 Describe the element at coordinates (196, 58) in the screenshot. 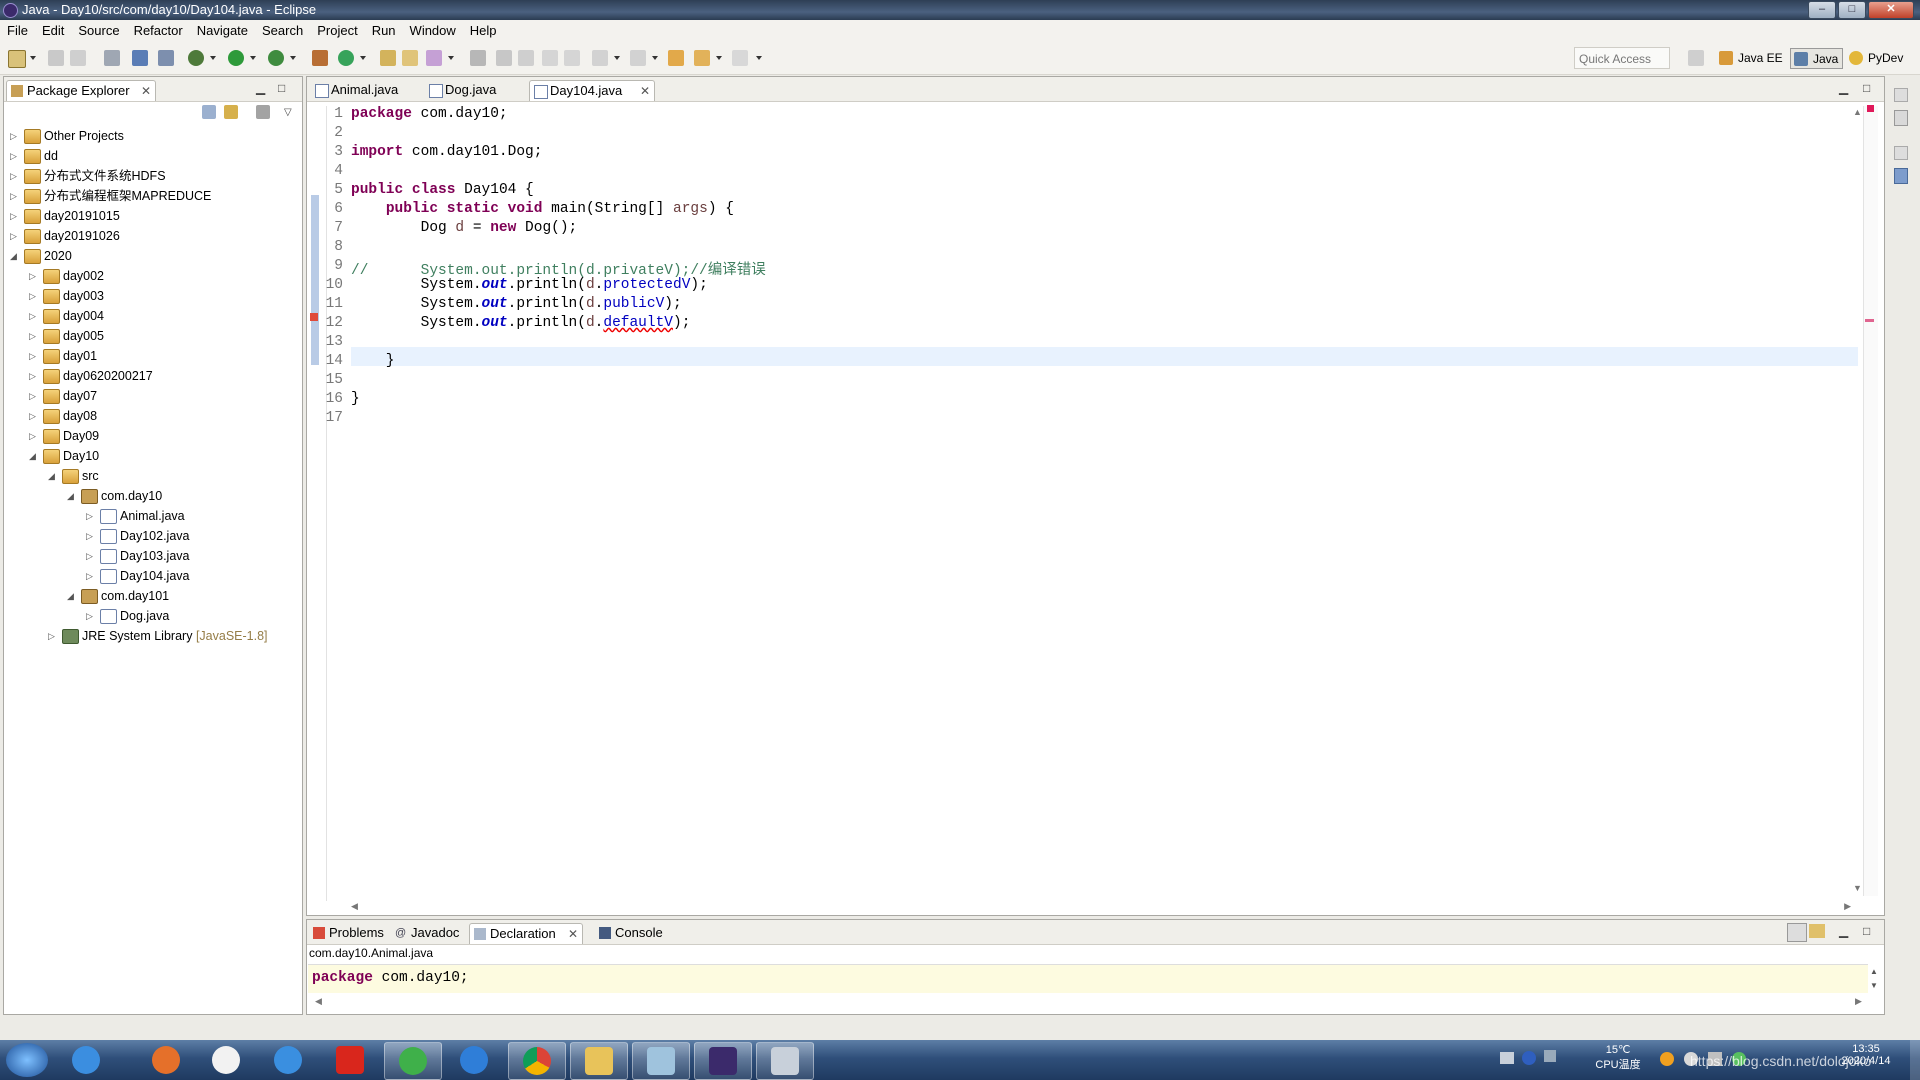

I see `debug-icon` at that location.